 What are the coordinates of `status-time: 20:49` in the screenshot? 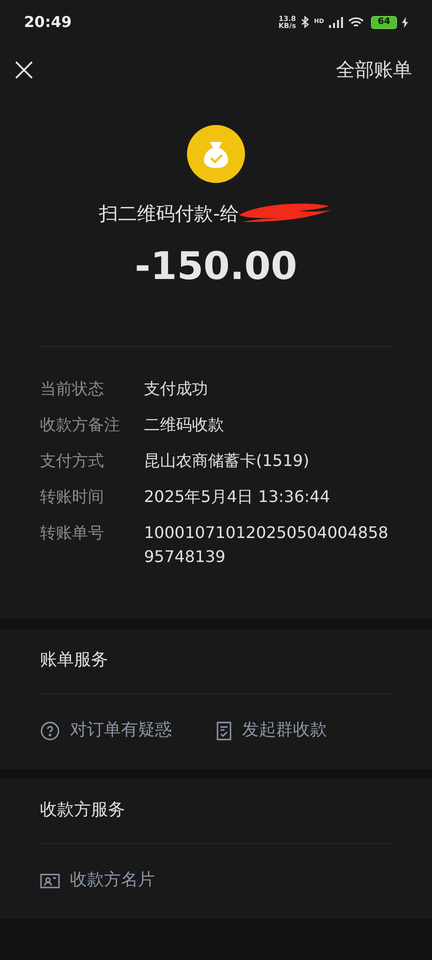 It's located at (48, 23).